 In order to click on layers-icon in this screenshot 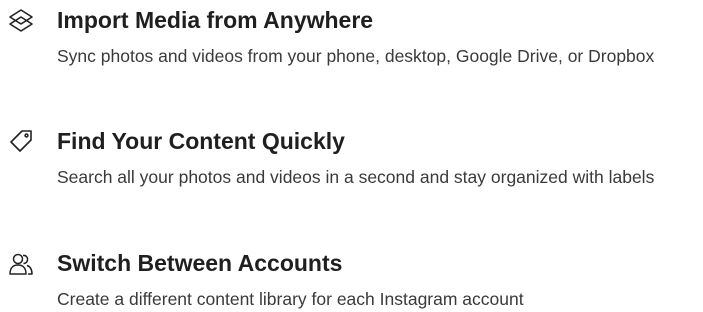, I will do `click(21, 21)`.